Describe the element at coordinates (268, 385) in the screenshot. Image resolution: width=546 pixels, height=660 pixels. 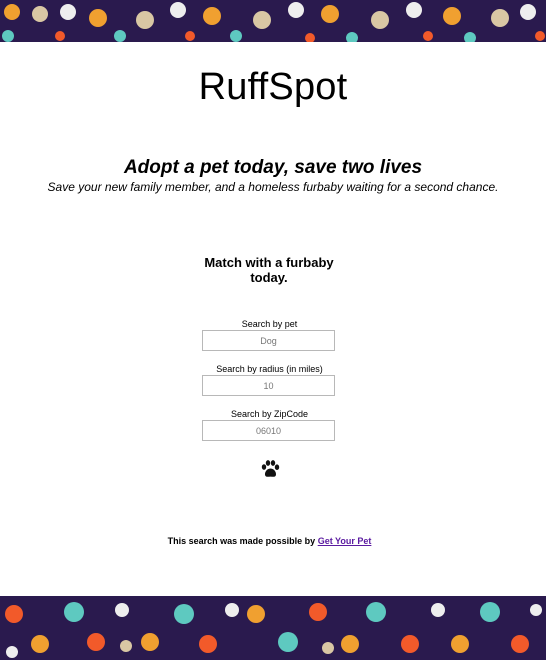
I see `radius-search-input` at that location.